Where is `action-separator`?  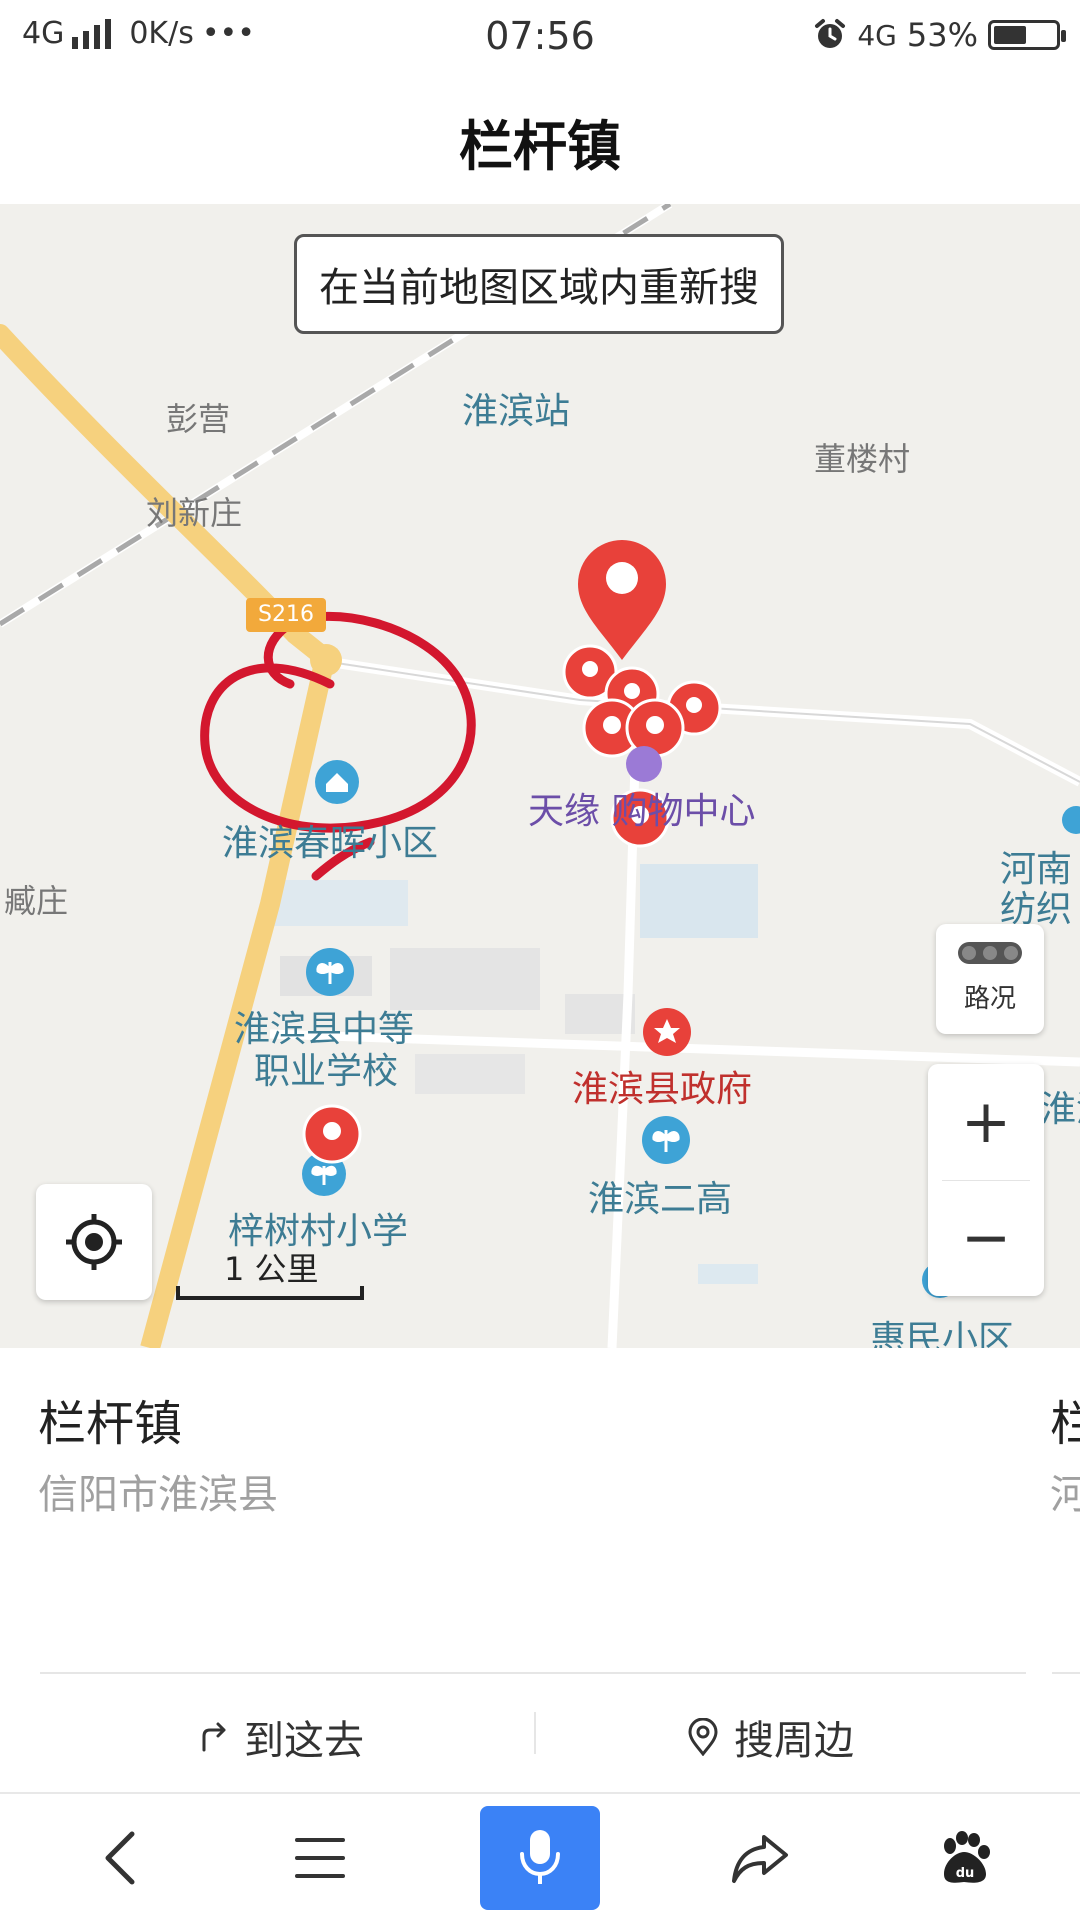 action-separator is located at coordinates (535, 1733).